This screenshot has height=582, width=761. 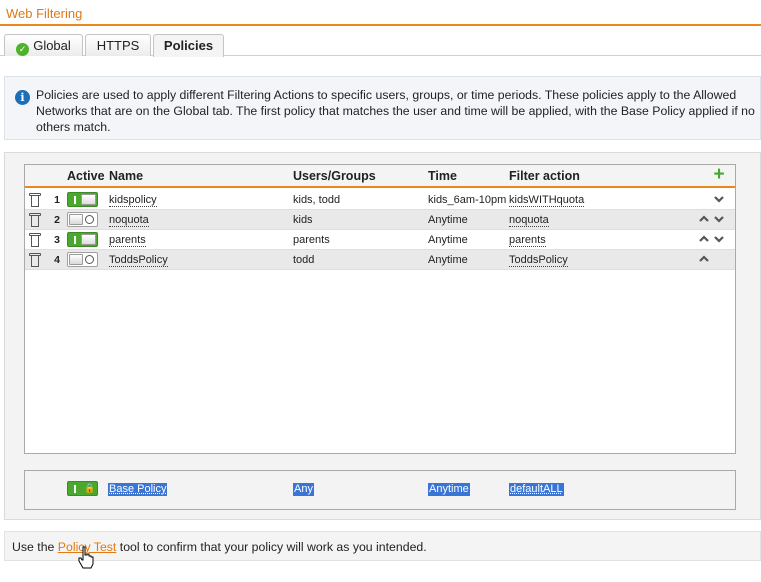 I want to click on lock-icon: 🔒, so click(x=90, y=488).